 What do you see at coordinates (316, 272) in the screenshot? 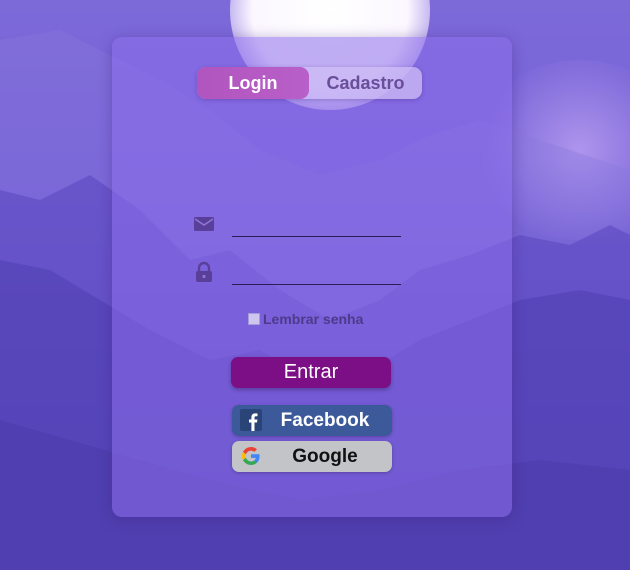
I see `password-field` at bounding box center [316, 272].